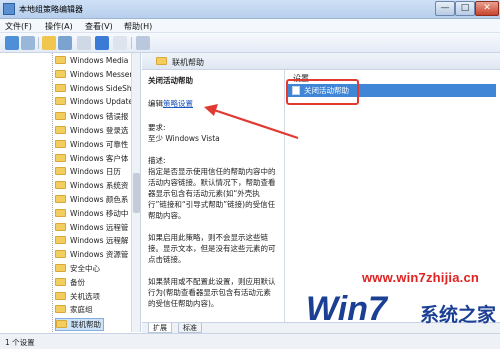  Describe the element at coordinates (77, 282) in the screenshot. I see `tree-item-label: 备份` at that location.